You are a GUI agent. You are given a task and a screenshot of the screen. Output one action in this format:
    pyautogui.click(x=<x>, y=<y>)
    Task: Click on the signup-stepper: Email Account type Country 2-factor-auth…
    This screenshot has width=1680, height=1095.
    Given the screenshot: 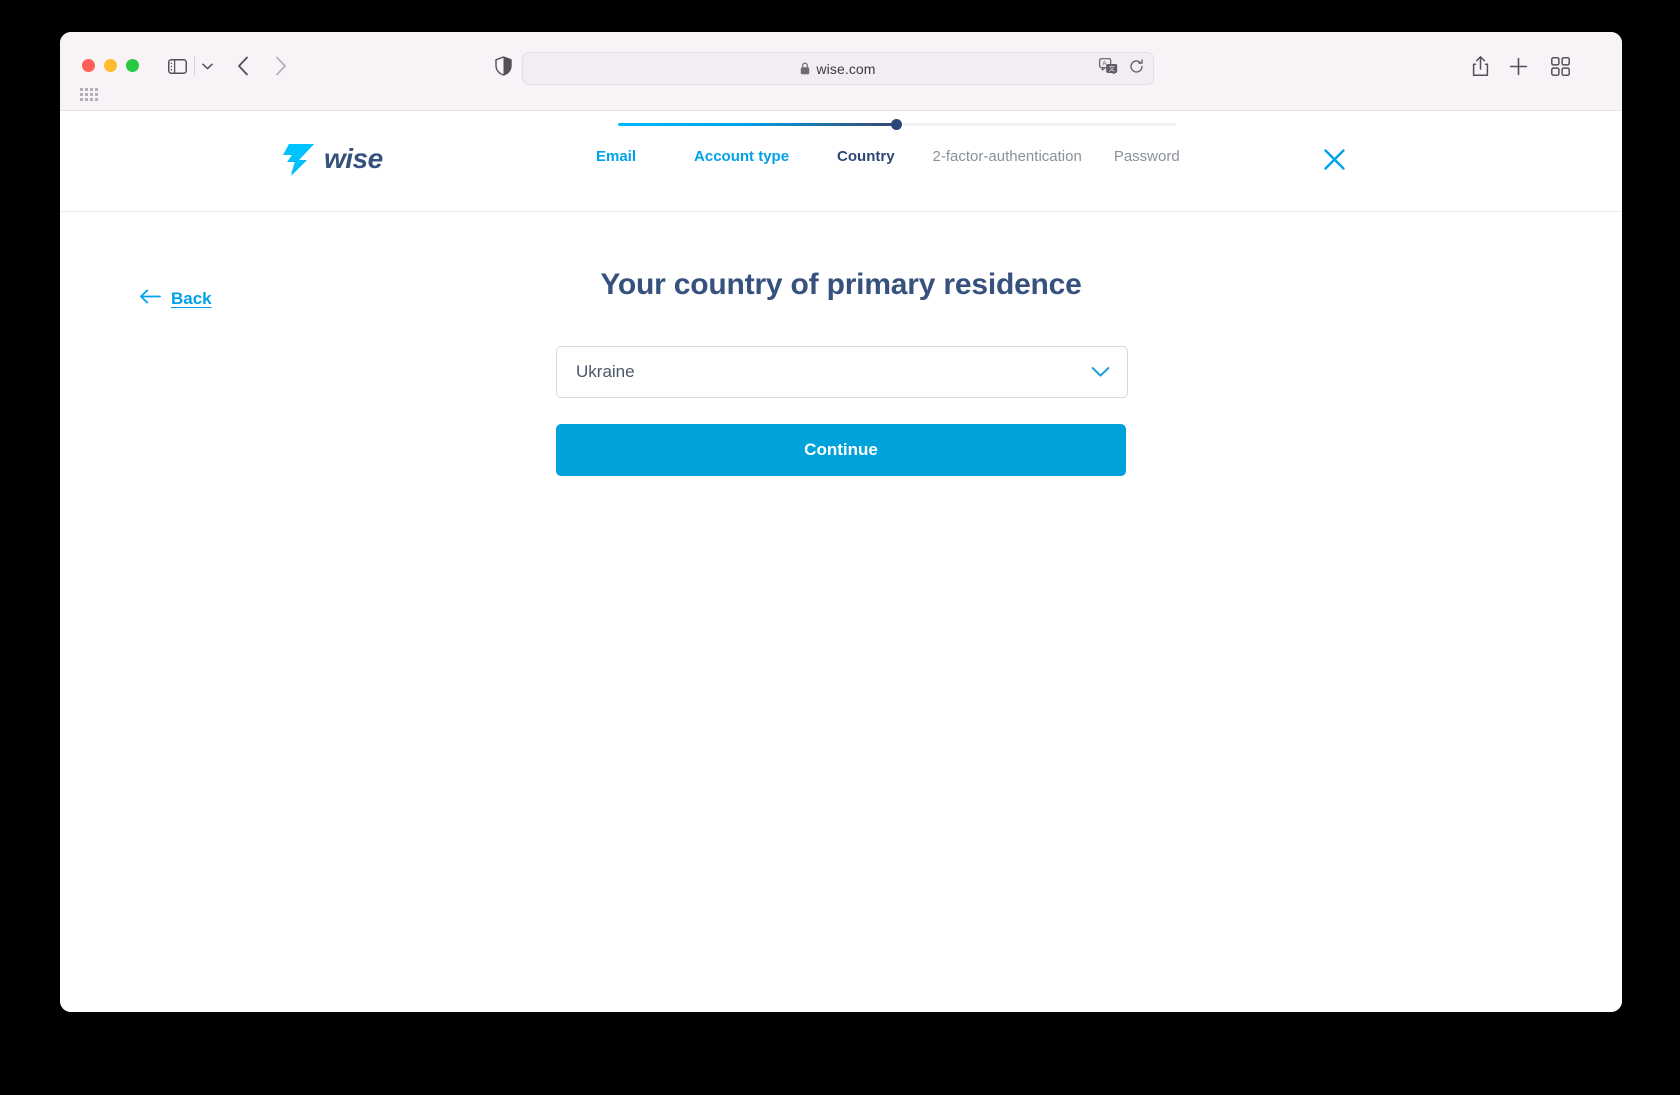 What is the action you would take?
    pyautogui.click(x=896, y=142)
    